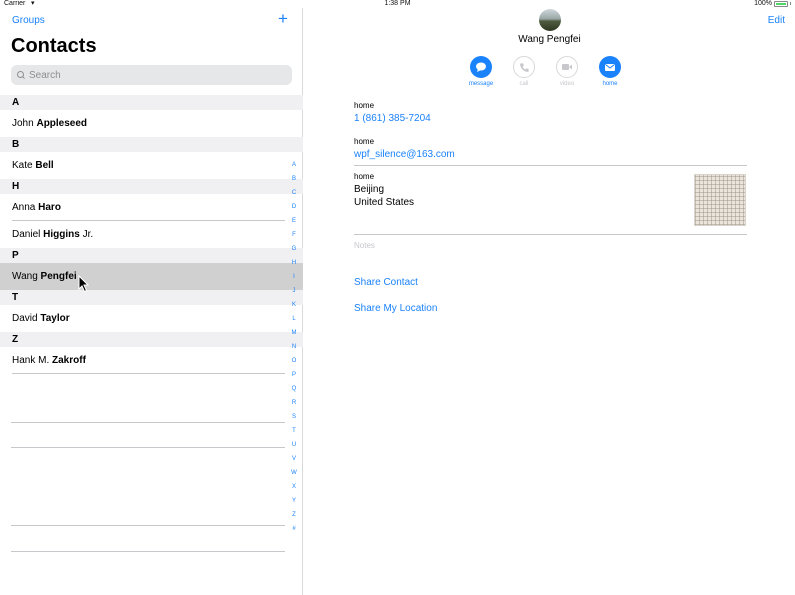 This screenshot has width=795, height=595. What do you see at coordinates (28, 20) in the screenshot?
I see `groups-button: Groups` at bounding box center [28, 20].